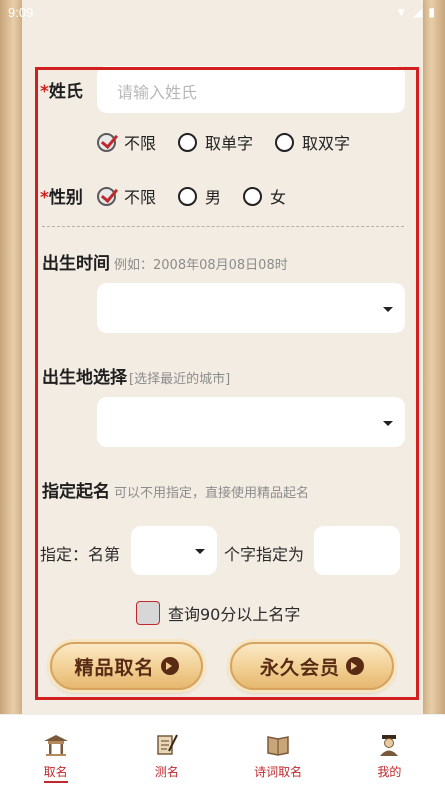 The image size is (445, 791). I want to click on status-time: 9:09, so click(21, 12).